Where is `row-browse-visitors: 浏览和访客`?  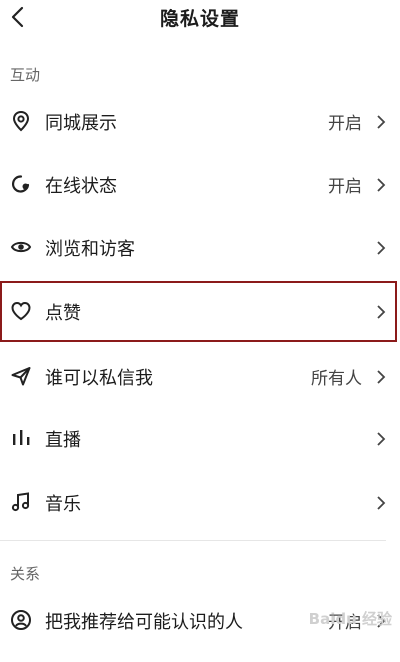 row-browse-visitors: 浏览和访客 is located at coordinates (200, 247).